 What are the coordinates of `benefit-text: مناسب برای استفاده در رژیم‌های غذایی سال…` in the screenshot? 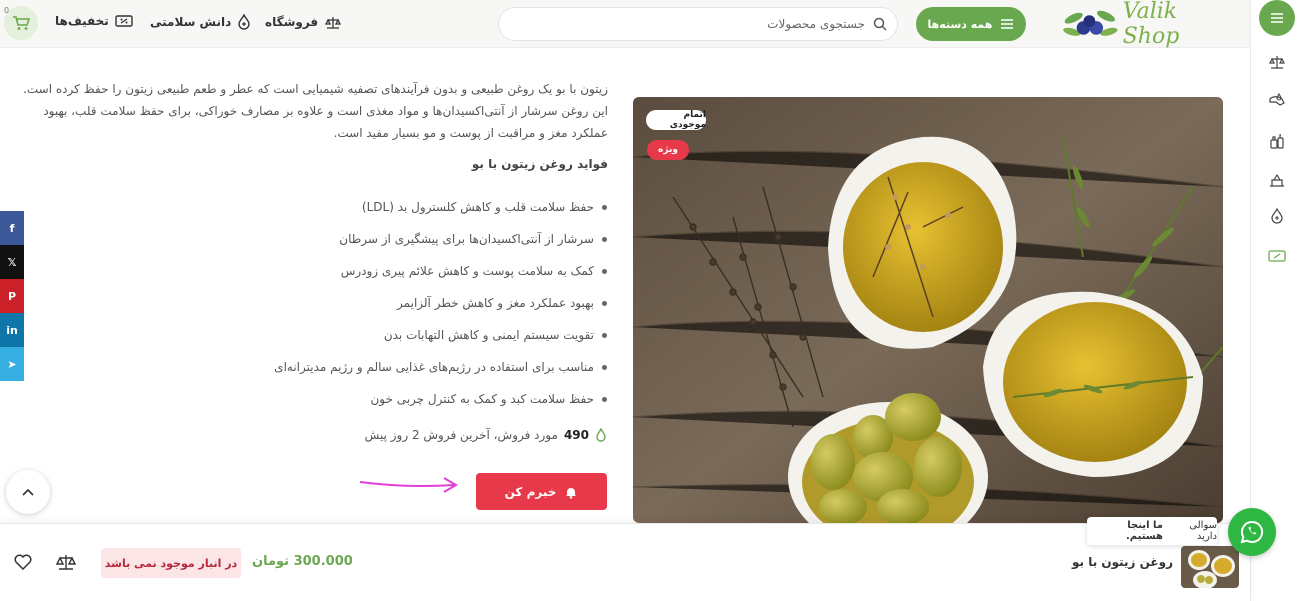 It's located at (434, 367).